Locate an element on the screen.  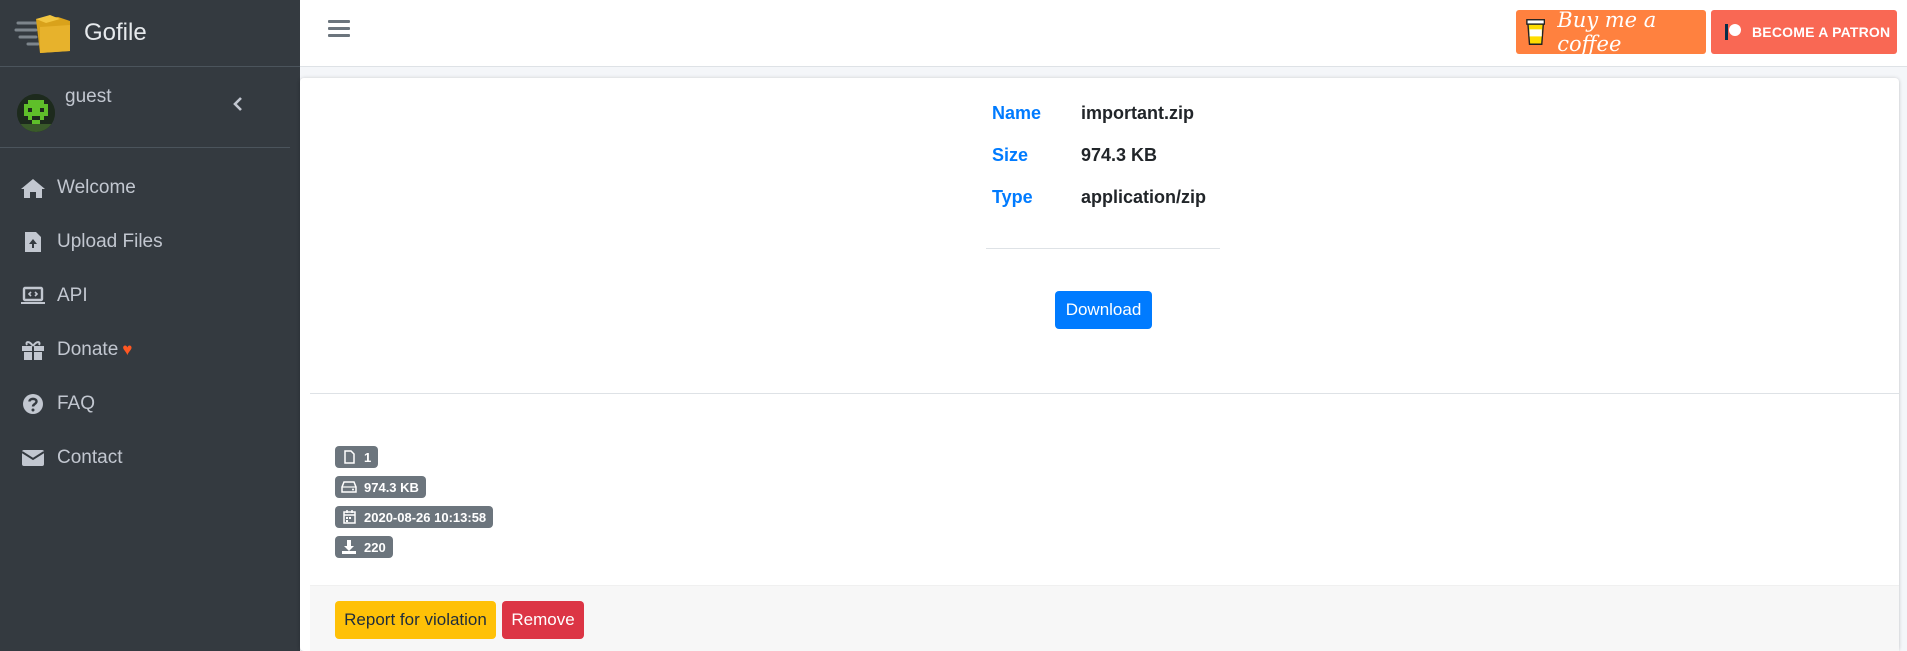
sidebar-item-welcome: Welcome is located at coordinates (150, 188).